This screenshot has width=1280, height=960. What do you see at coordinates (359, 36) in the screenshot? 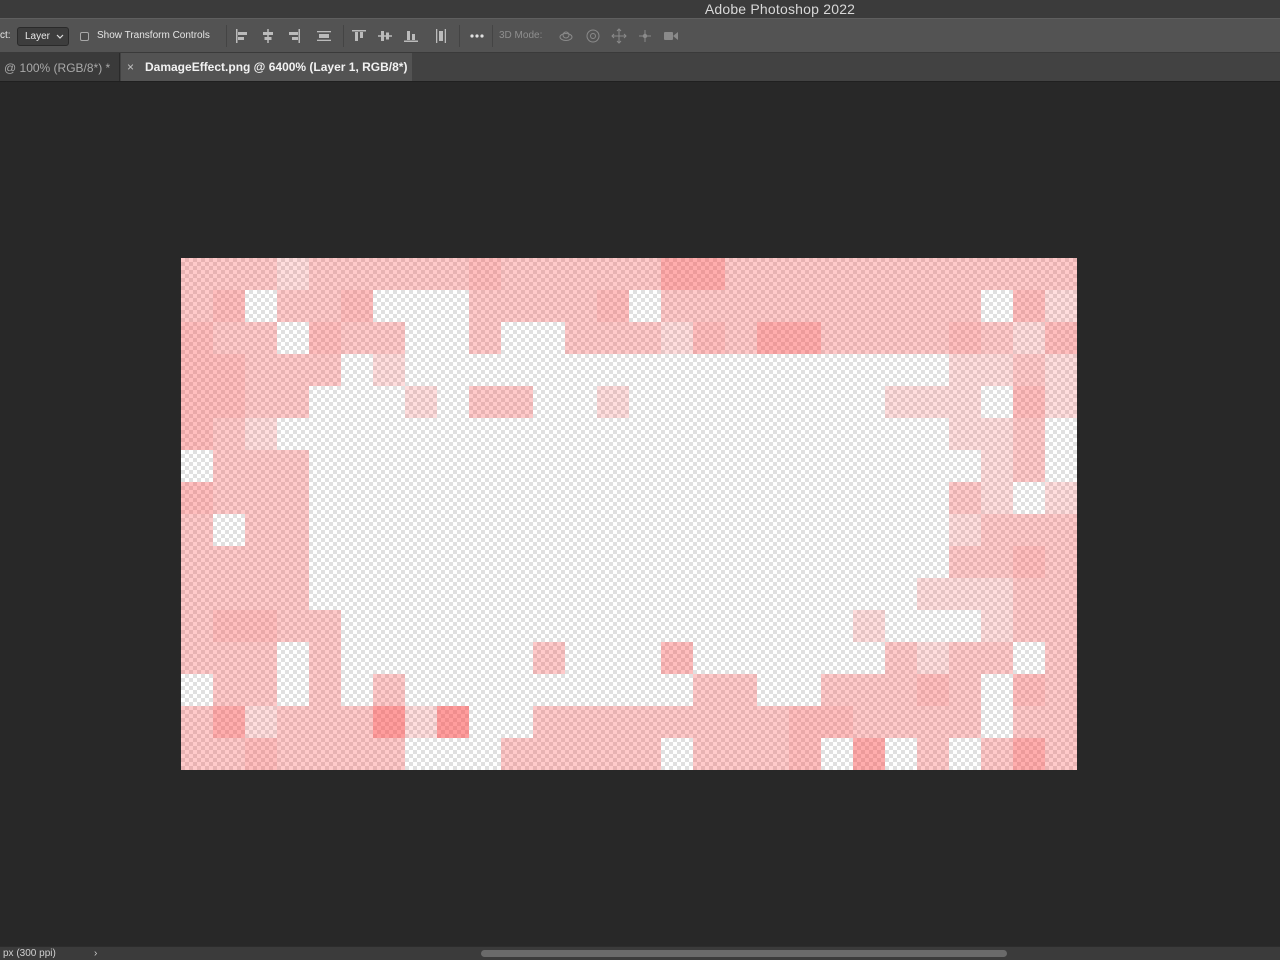
I see `align-top-edges-icon` at bounding box center [359, 36].